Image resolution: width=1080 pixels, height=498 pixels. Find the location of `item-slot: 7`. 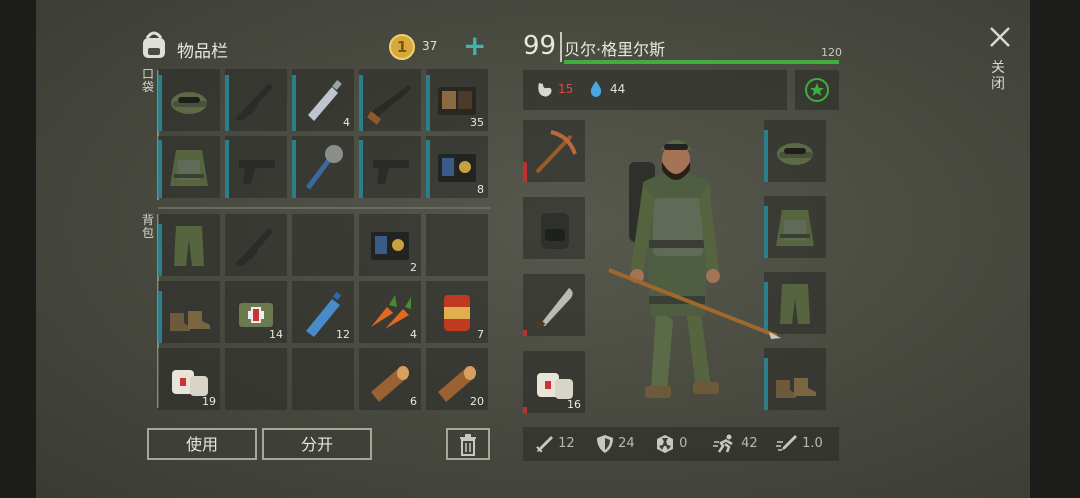

item-slot: 7 is located at coordinates (457, 312).